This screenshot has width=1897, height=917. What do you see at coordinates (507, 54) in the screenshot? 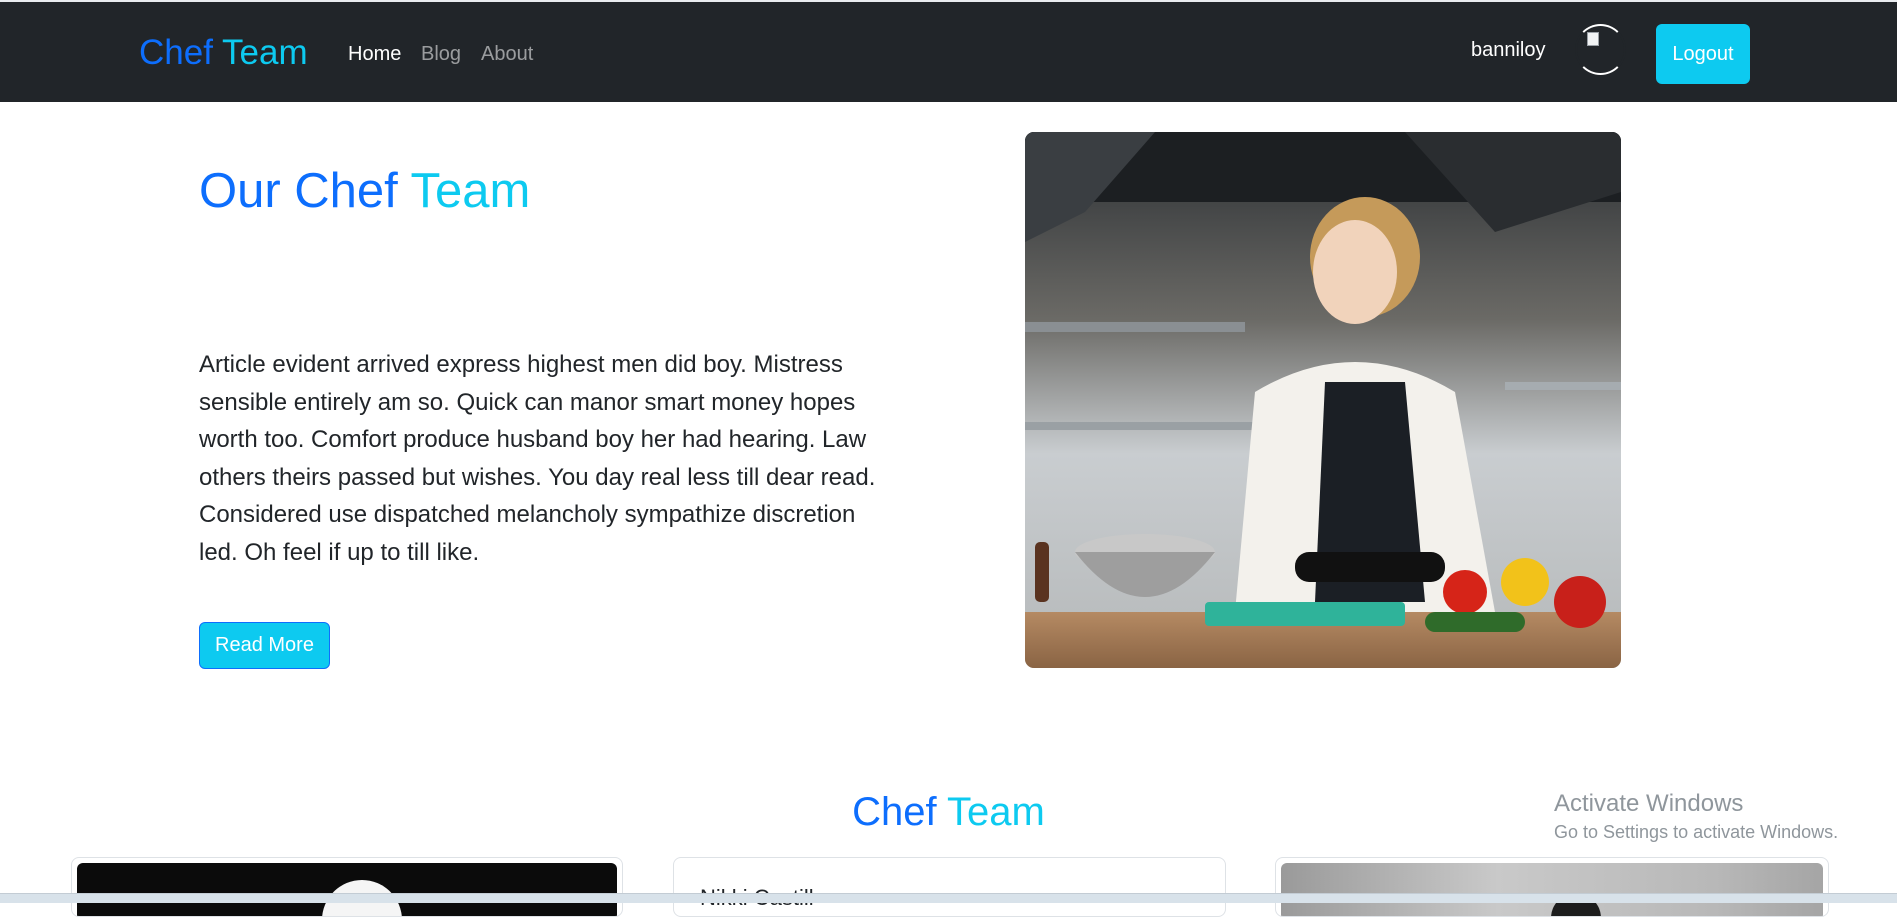
I see `nav-link-about: About` at bounding box center [507, 54].